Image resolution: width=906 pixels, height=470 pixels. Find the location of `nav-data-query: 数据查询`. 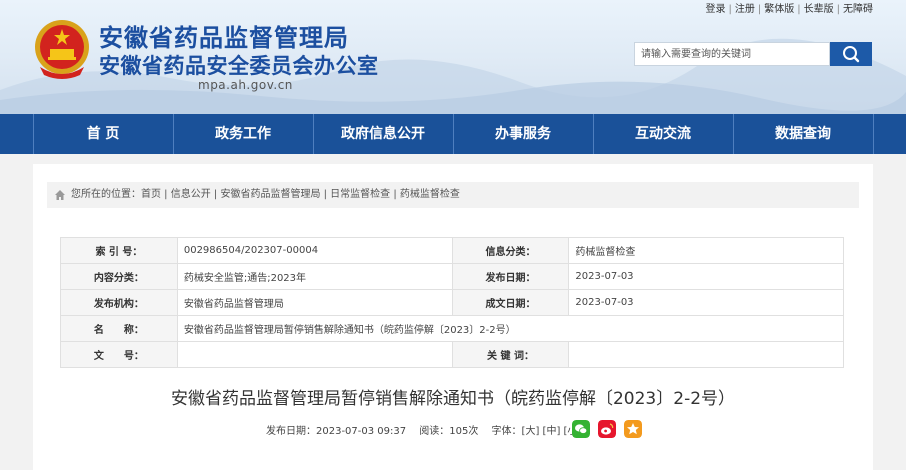

nav-data-query: 数据查询 is located at coordinates (803, 134).